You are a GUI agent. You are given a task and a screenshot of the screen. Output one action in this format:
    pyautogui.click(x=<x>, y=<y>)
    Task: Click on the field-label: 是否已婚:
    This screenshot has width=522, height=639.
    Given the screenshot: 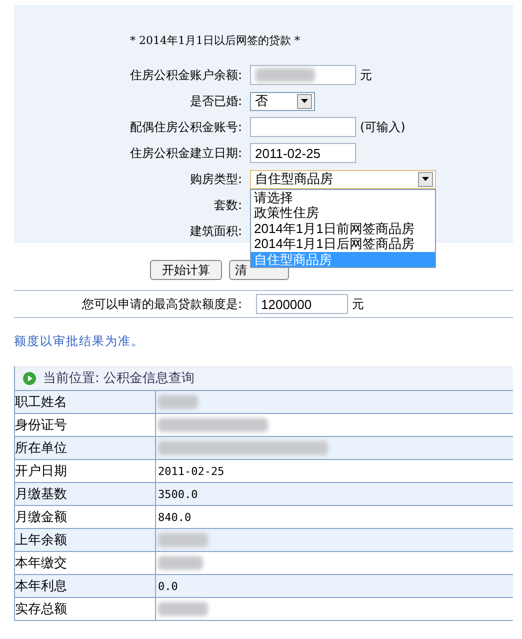 What is the action you would take?
    pyautogui.click(x=215, y=101)
    